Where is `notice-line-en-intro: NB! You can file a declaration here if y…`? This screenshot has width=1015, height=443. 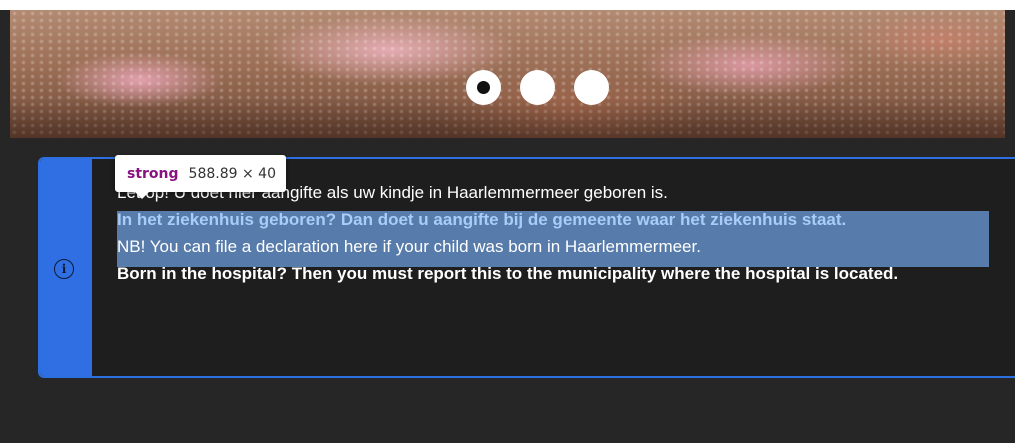 notice-line-en-intro: NB! You can file a declaration here if y… is located at coordinates (409, 246).